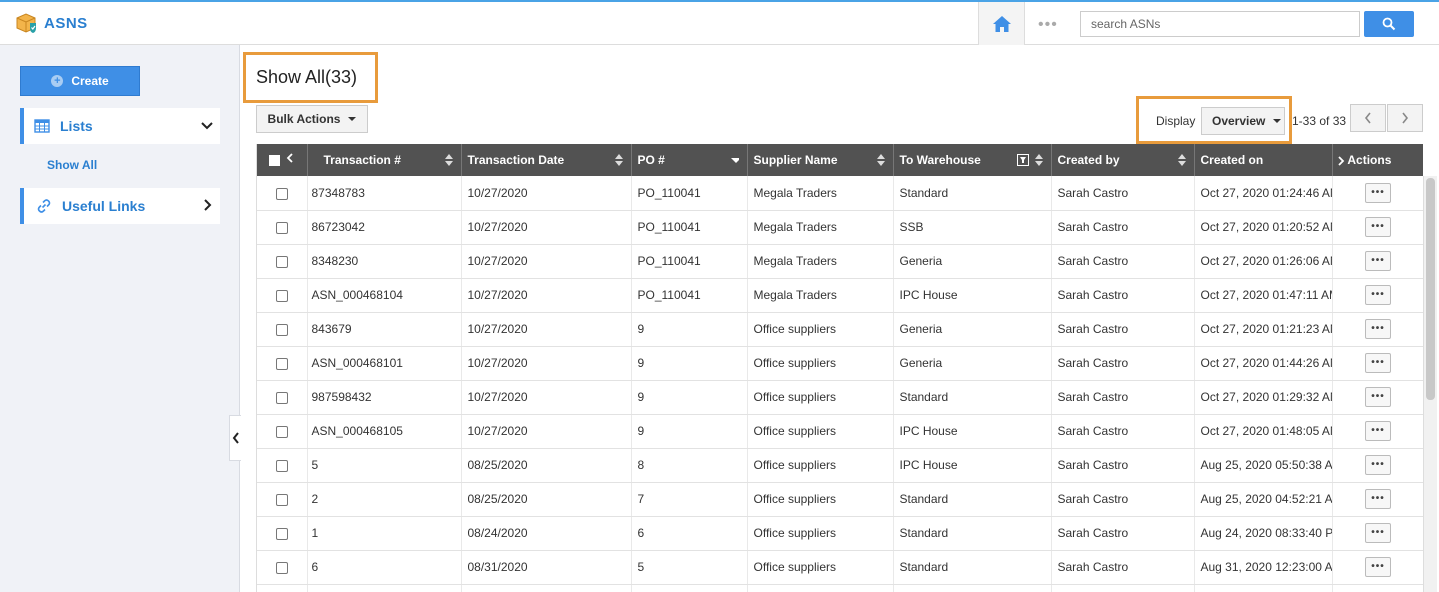  I want to click on more-options-icon: •••, so click(1048, 25).